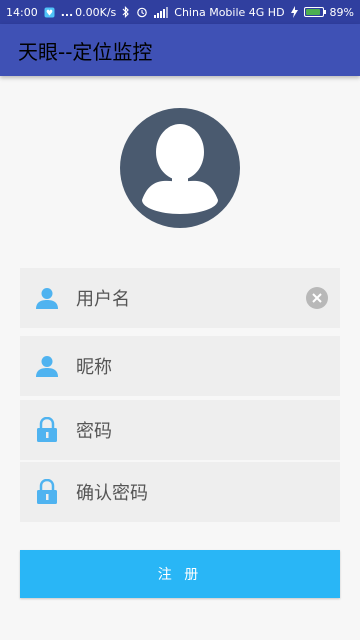 Image resolution: width=360 pixels, height=640 pixels. What do you see at coordinates (180, 366) in the screenshot?
I see `nickname-field: 昵称` at bounding box center [180, 366].